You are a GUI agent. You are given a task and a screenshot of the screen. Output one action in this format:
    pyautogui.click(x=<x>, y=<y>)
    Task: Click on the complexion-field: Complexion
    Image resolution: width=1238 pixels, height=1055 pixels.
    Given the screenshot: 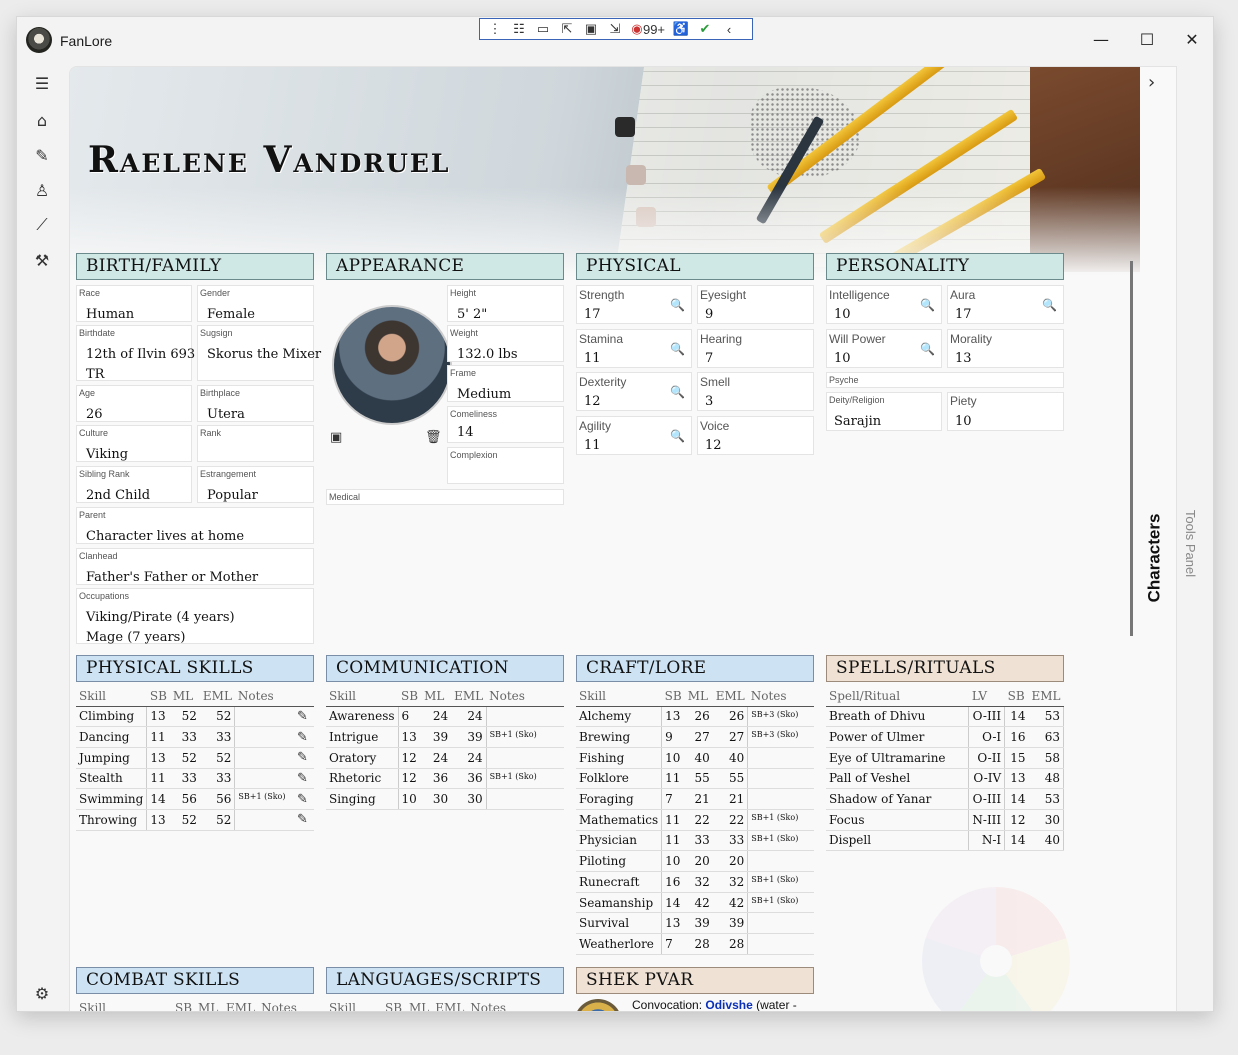 What is the action you would take?
    pyautogui.click(x=505, y=465)
    